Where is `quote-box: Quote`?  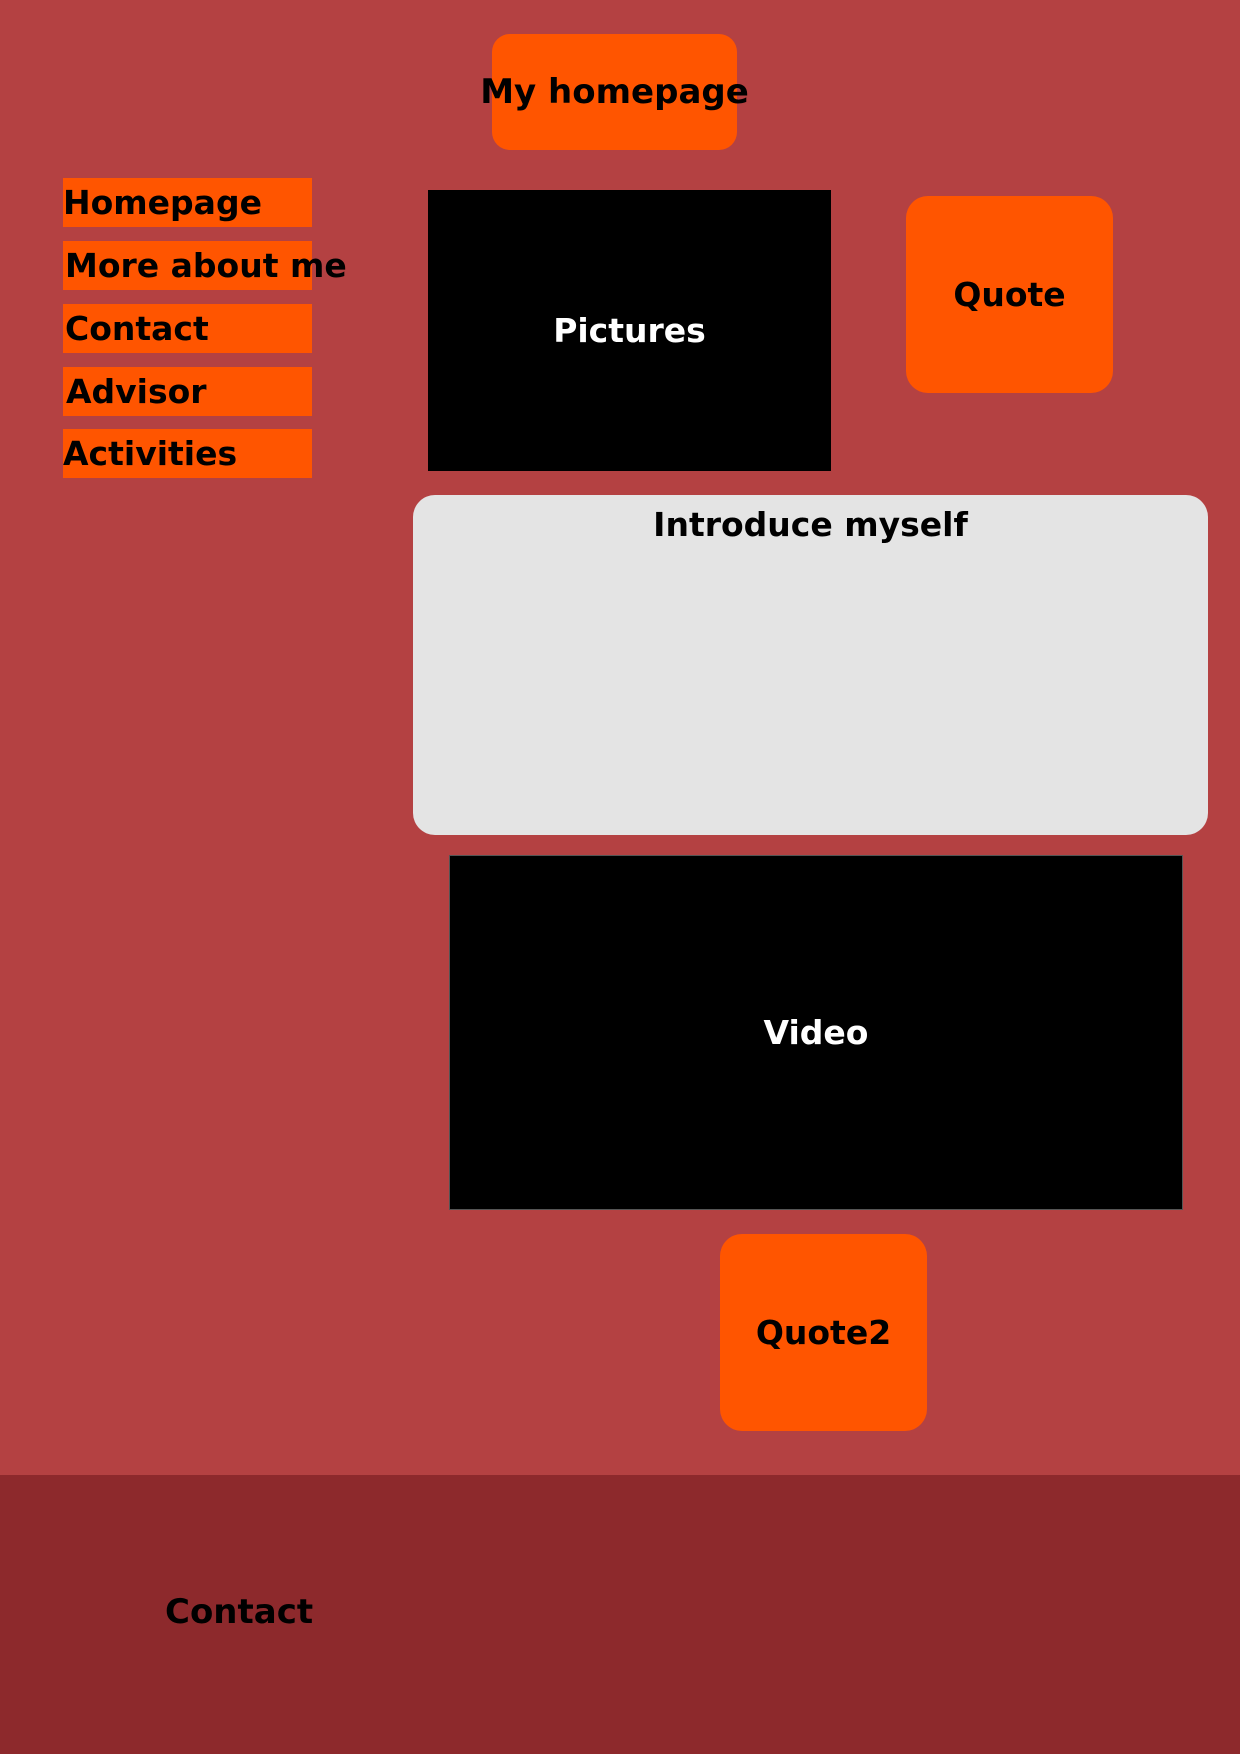
quote-box: Quote is located at coordinates (1009, 294).